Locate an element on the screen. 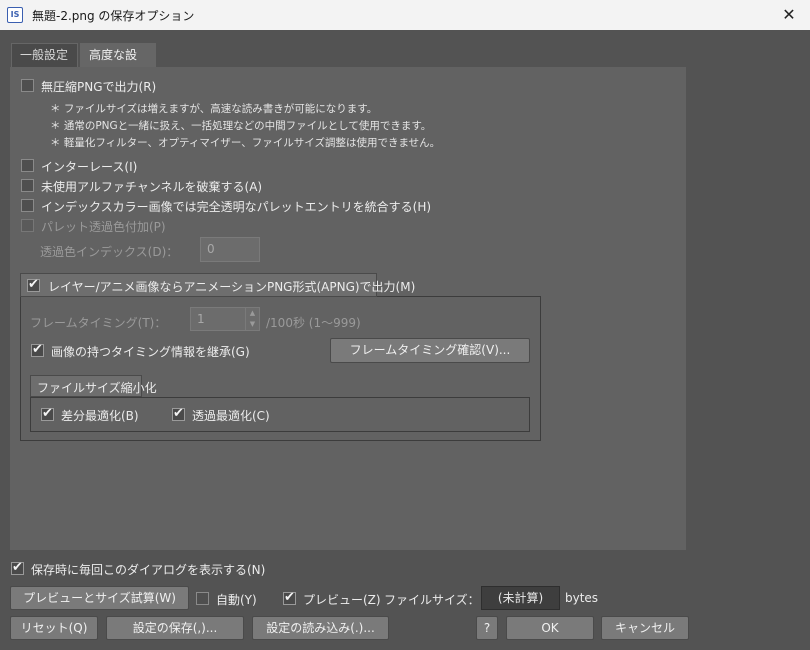  auto-label: 自動(Y) is located at coordinates (236, 600).